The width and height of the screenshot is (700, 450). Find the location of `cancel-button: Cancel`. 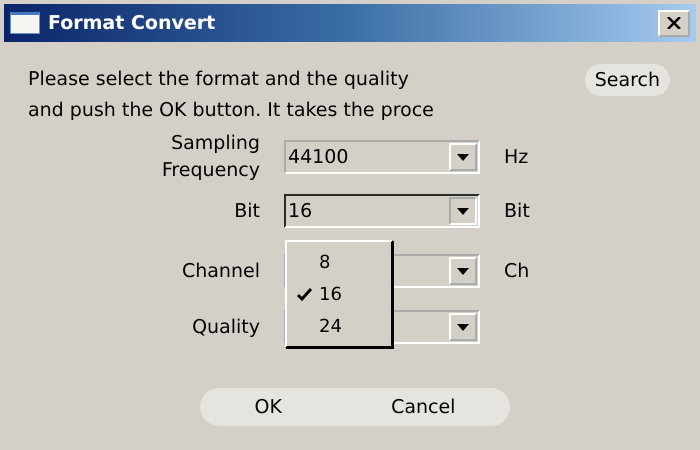

cancel-button: Cancel is located at coordinates (423, 407).